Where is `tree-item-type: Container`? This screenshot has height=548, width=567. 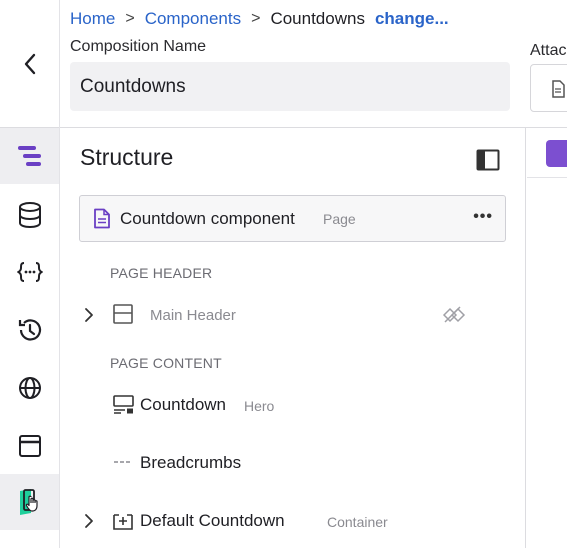
tree-item-type: Container is located at coordinates (357, 522).